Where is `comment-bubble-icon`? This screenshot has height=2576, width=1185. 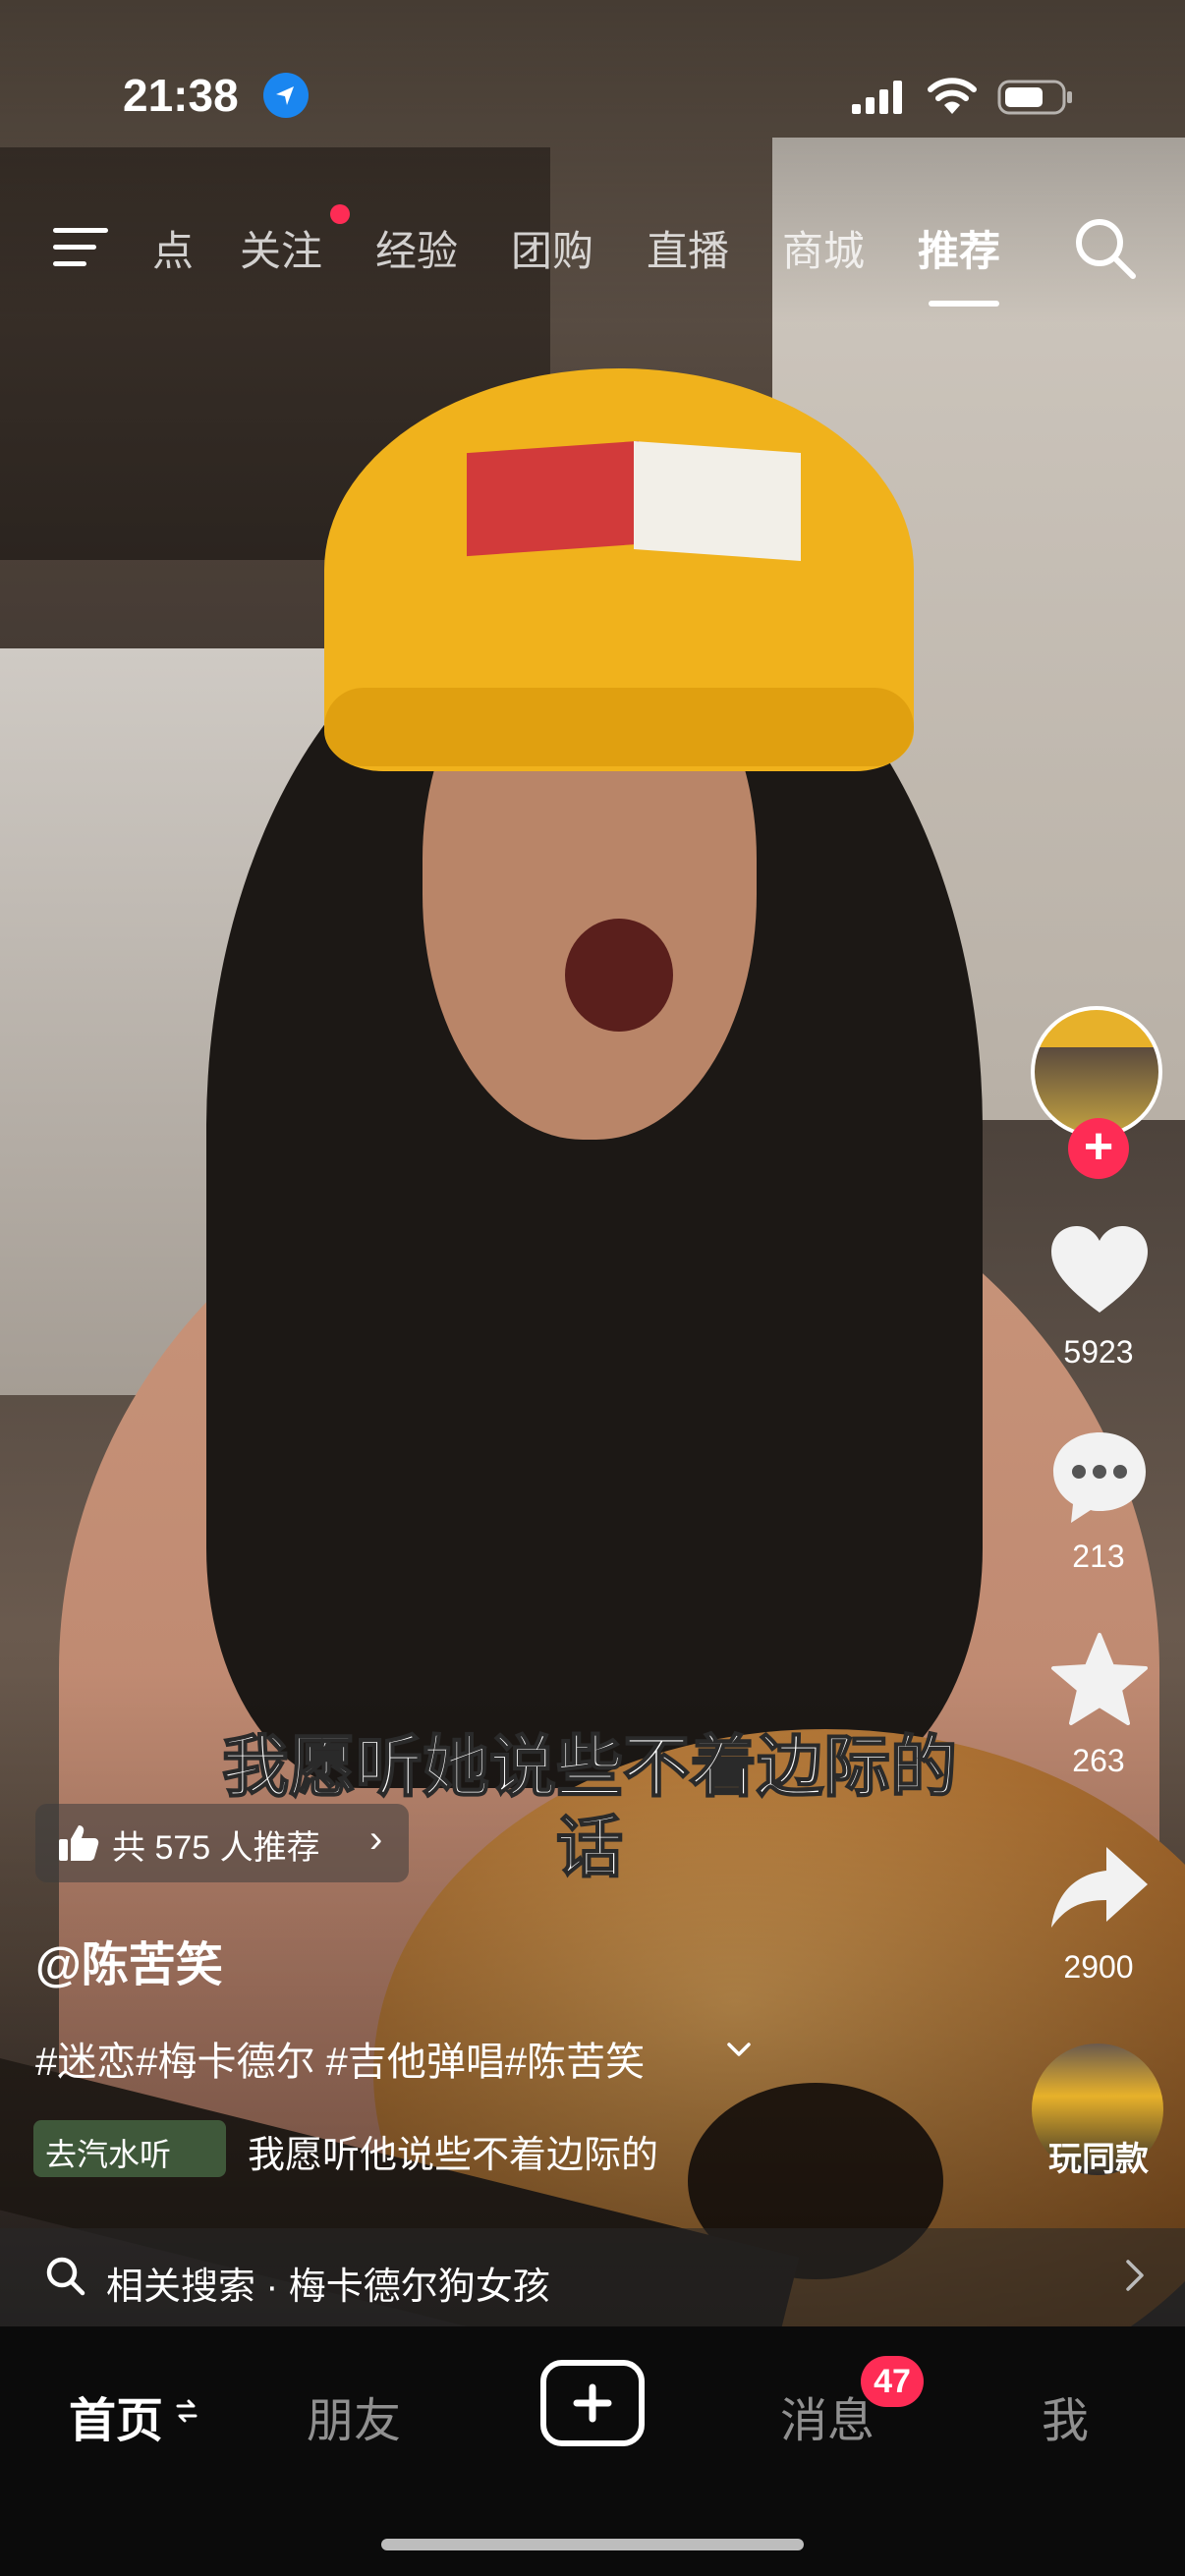 comment-bubble-icon is located at coordinates (1100, 1477).